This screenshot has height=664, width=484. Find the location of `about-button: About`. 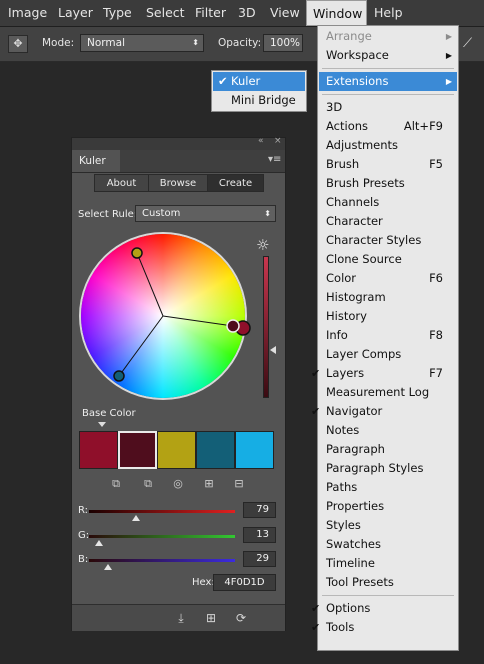

about-button: About is located at coordinates (121, 183).